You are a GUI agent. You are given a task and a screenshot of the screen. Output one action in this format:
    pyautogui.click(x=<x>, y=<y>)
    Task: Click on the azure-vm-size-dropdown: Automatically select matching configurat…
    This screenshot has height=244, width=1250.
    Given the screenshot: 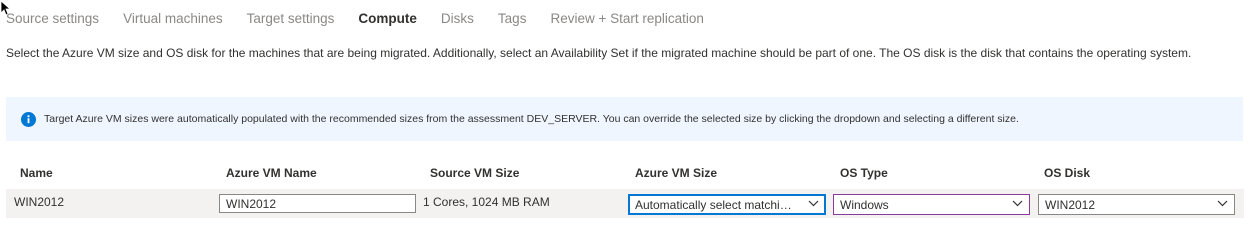 What is the action you would take?
    pyautogui.click(x=727, y=204)
    